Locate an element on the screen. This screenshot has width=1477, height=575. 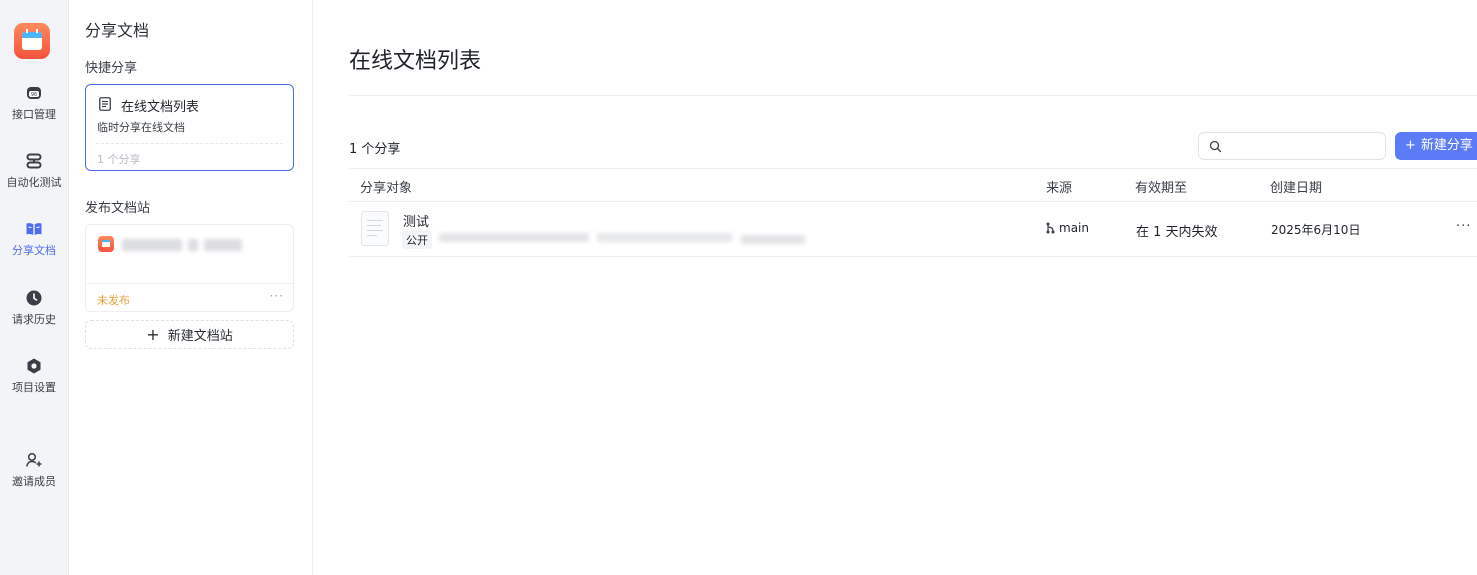
rail-item-history: 请求历史 is located at coordinates (34, 308).